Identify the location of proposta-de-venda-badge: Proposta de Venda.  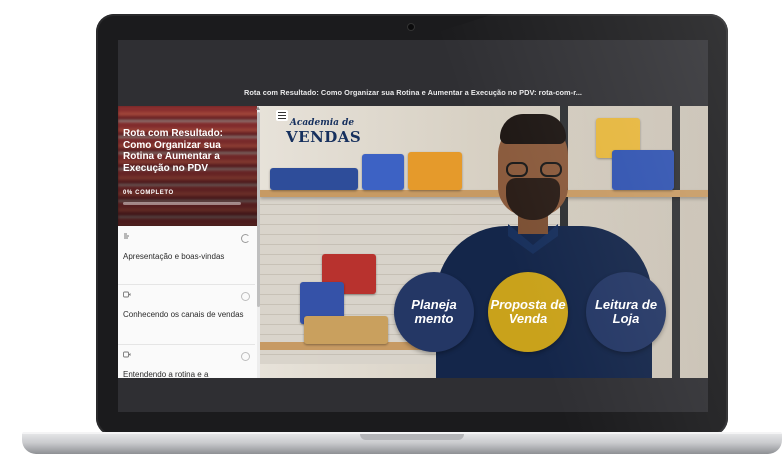
(528, 312).